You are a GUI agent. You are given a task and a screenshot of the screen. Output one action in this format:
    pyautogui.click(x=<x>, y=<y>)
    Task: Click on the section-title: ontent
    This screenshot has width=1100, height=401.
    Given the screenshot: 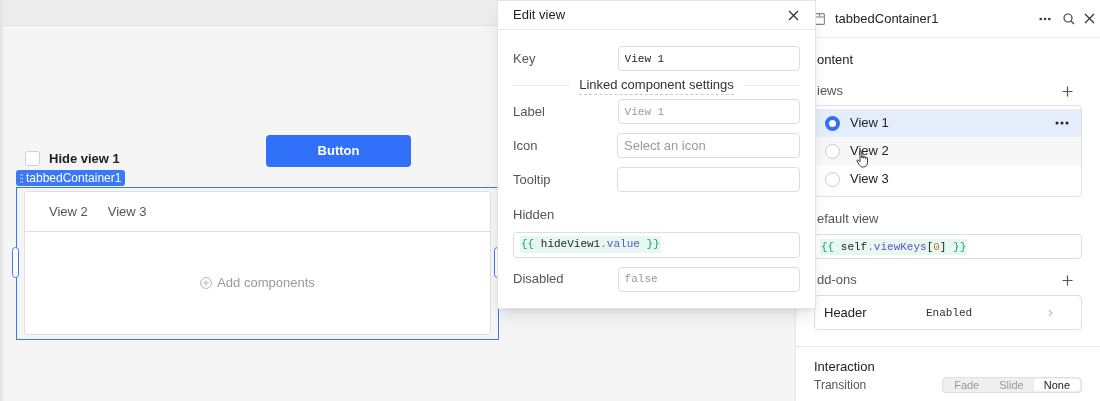 What is the action you would take?
    pyautogui.click(x=836, y=60)
    